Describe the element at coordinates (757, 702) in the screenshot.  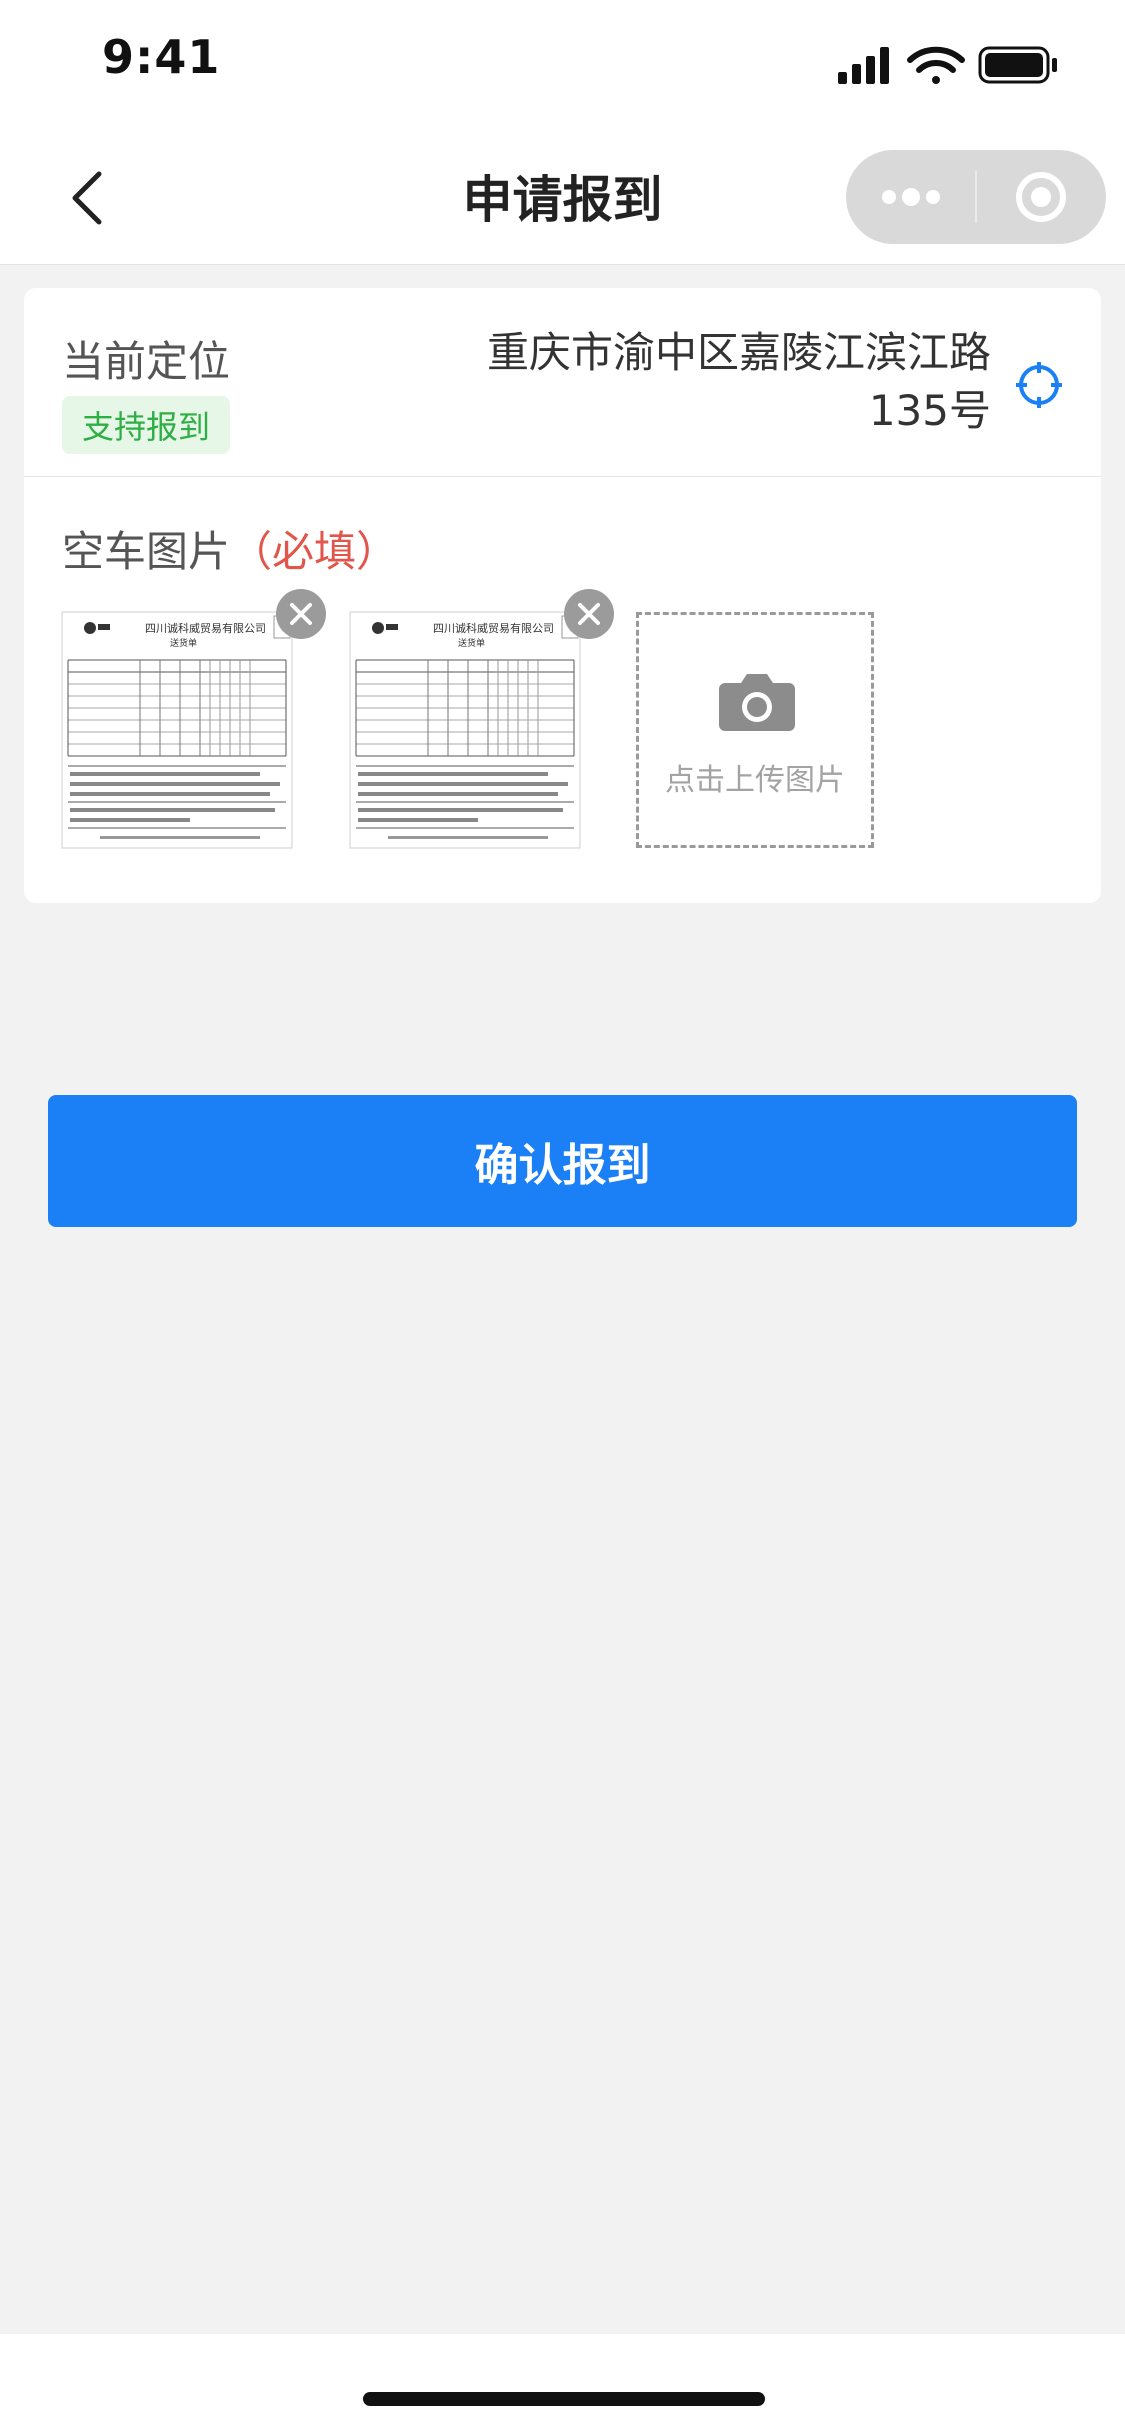
I see `camera-icon` at that location.